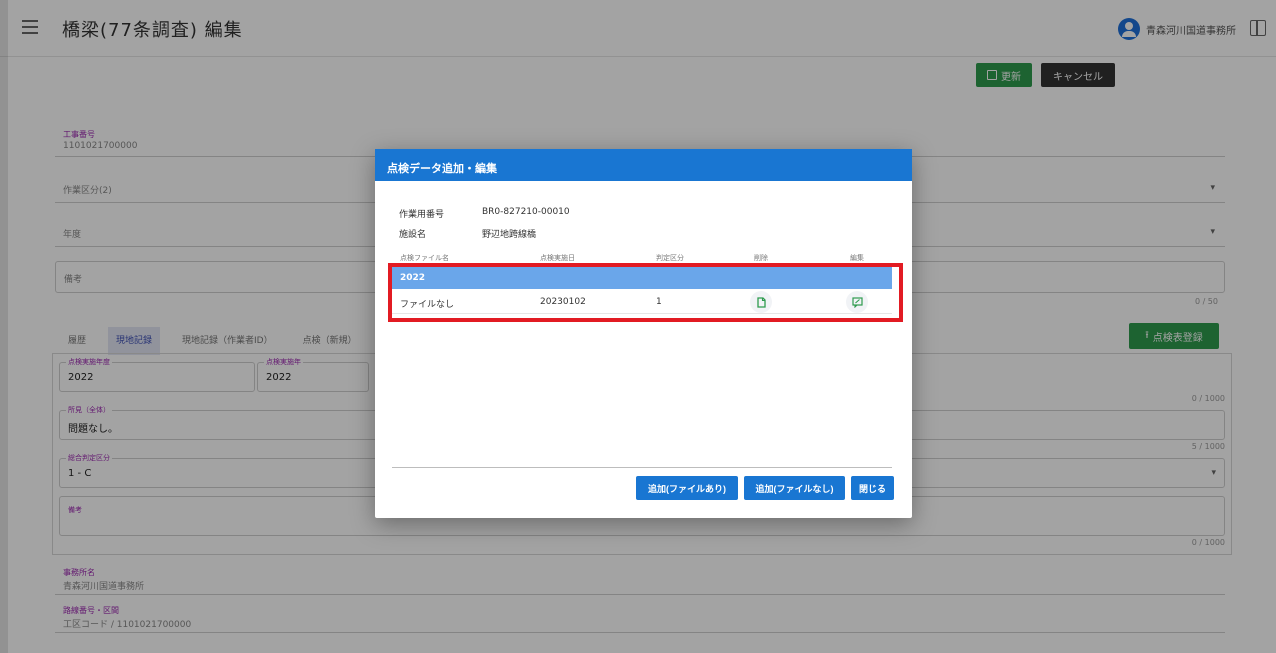 This screenshot has width=1276, height=653. What do you see at coordinates (413, 235) in the screenshot?
I see `facility-name-label: 施設名` at bounding box center [413, 235].